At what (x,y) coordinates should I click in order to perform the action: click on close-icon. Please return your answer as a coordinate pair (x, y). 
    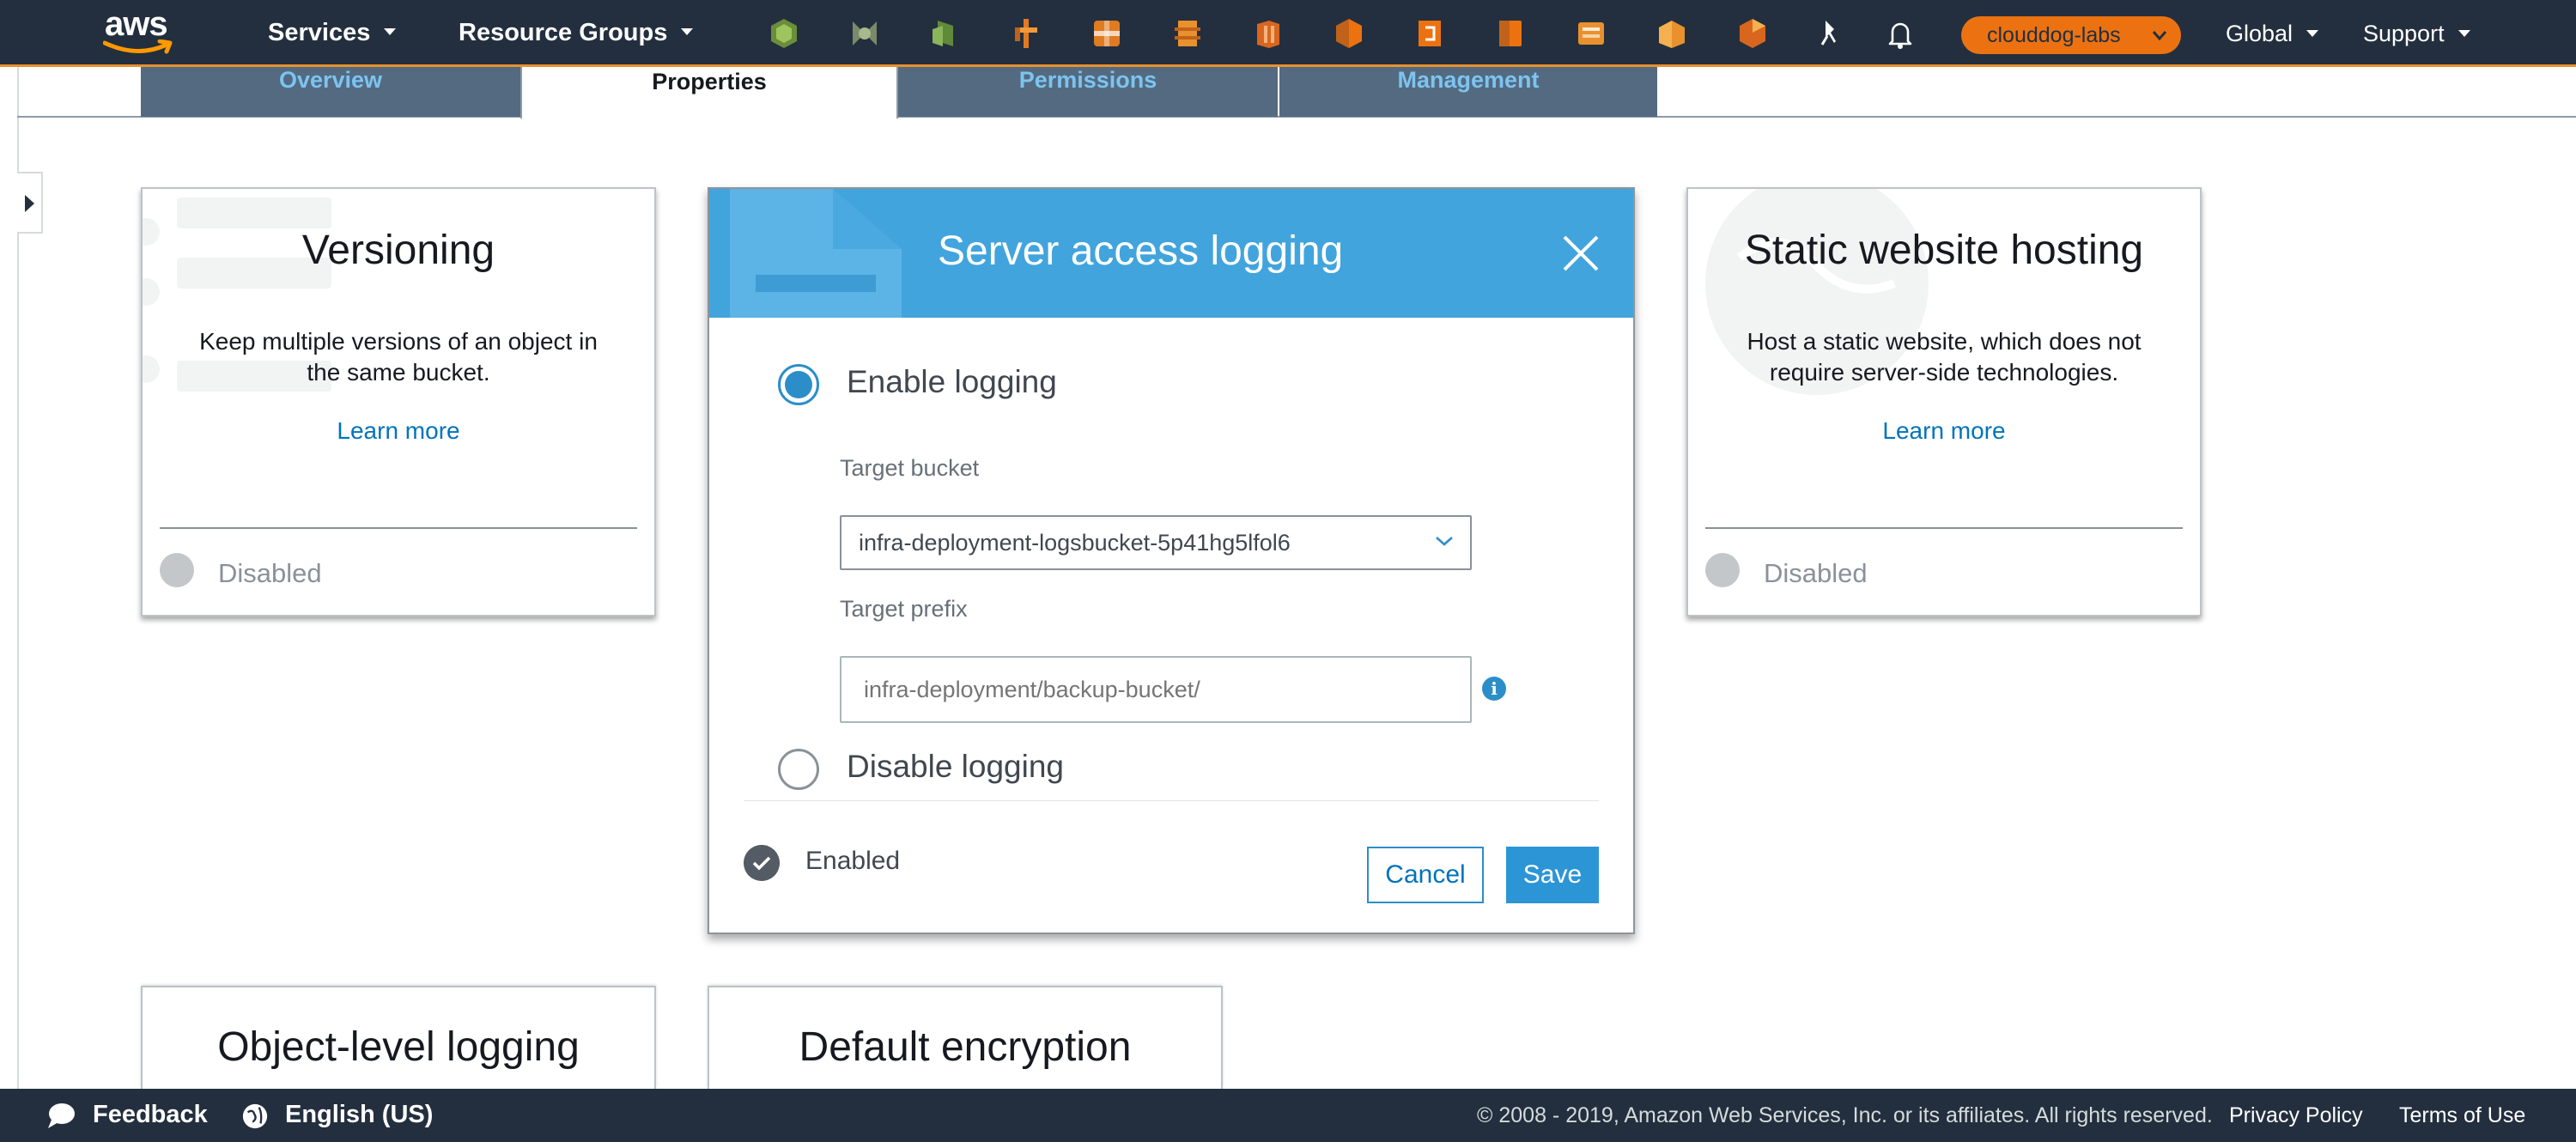
    Looking at the image, I should click on (1580, 254).